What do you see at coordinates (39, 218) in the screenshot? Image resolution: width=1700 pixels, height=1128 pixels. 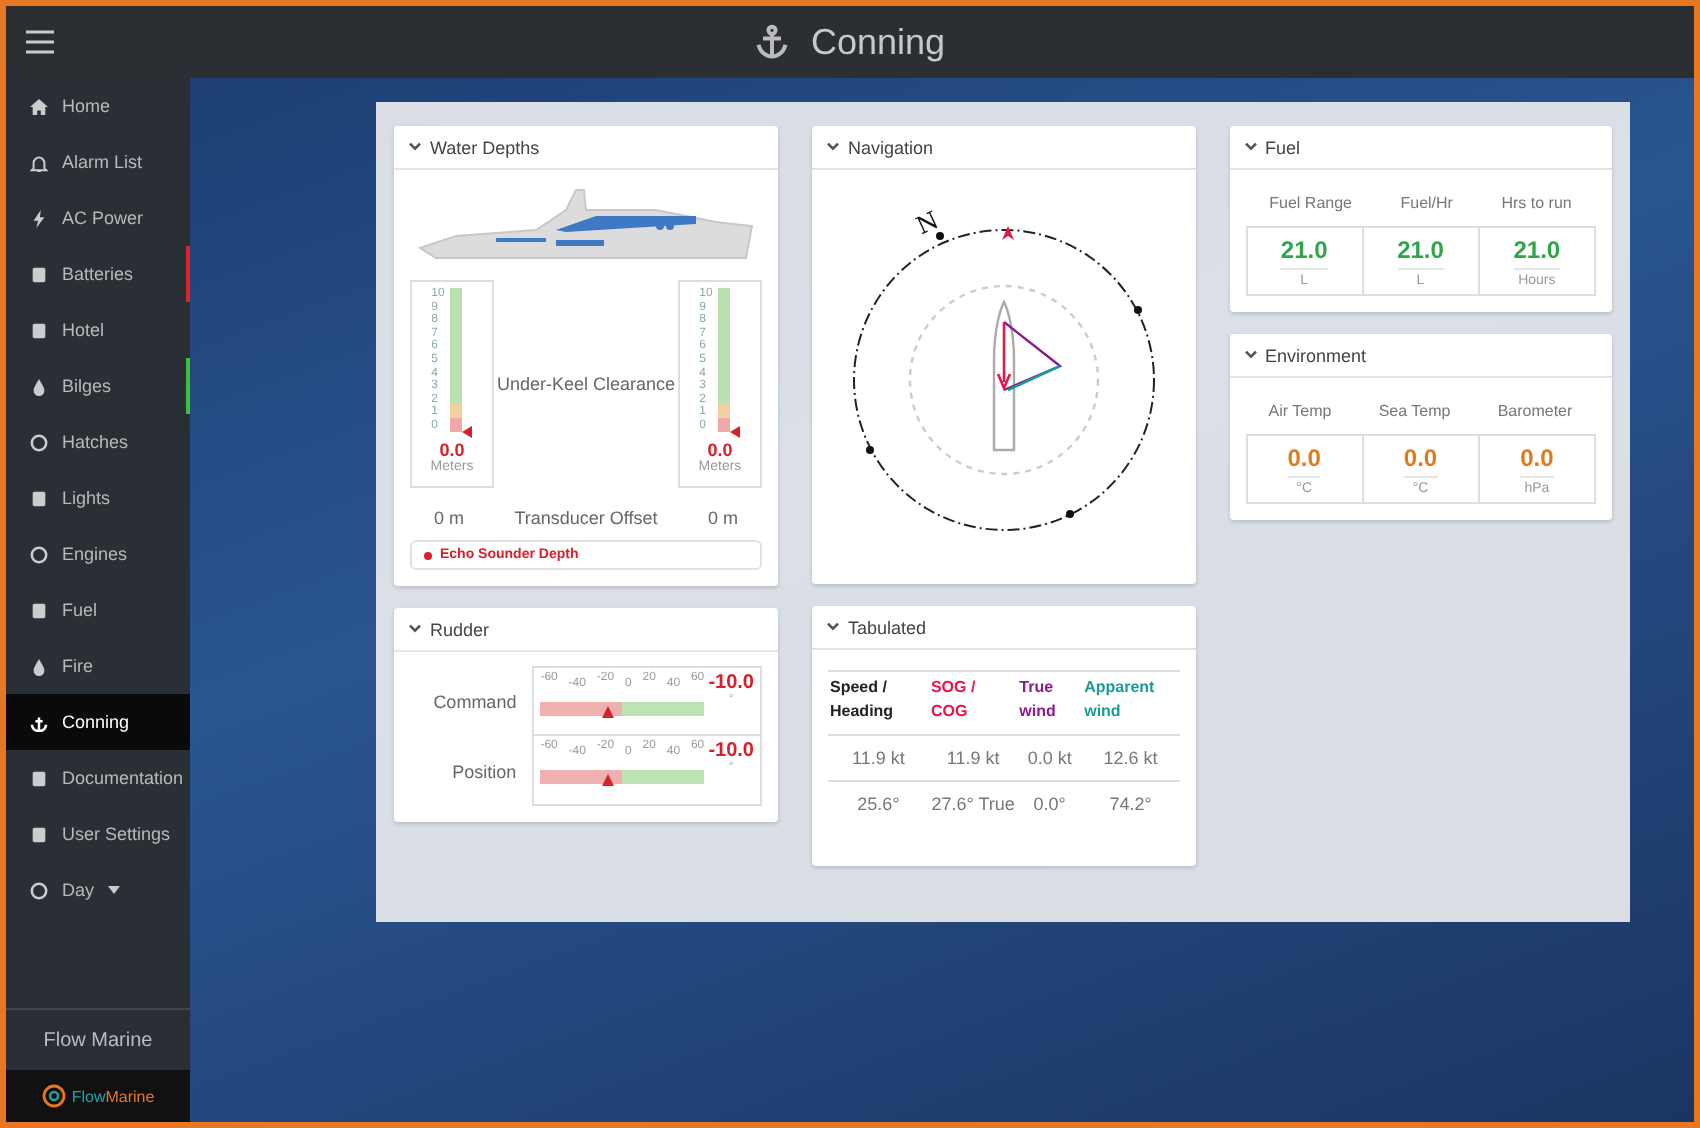 I see `bolt-icon` at bounding box center [39, 218].